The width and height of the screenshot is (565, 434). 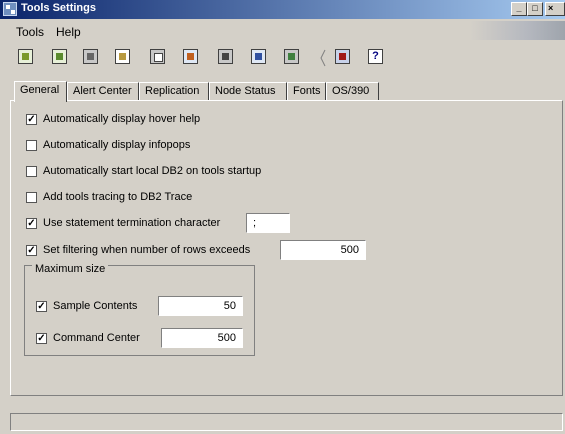 What do you see at coordinates (225, 56) in the screenshot?
I see `list-icon` at bounding box center [225, 56].